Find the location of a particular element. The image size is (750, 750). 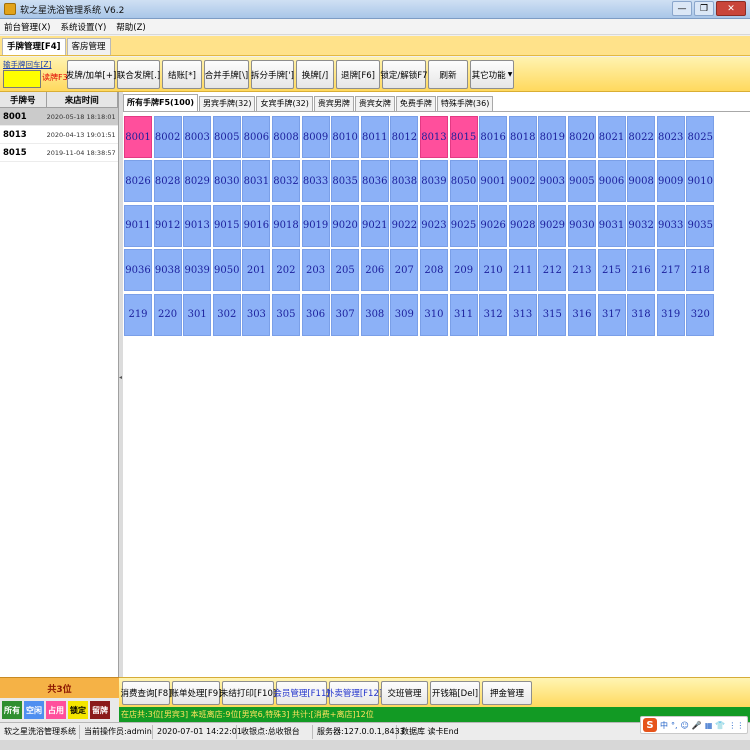

wristband-tile: 8036 is located at coordinates (374, 181).